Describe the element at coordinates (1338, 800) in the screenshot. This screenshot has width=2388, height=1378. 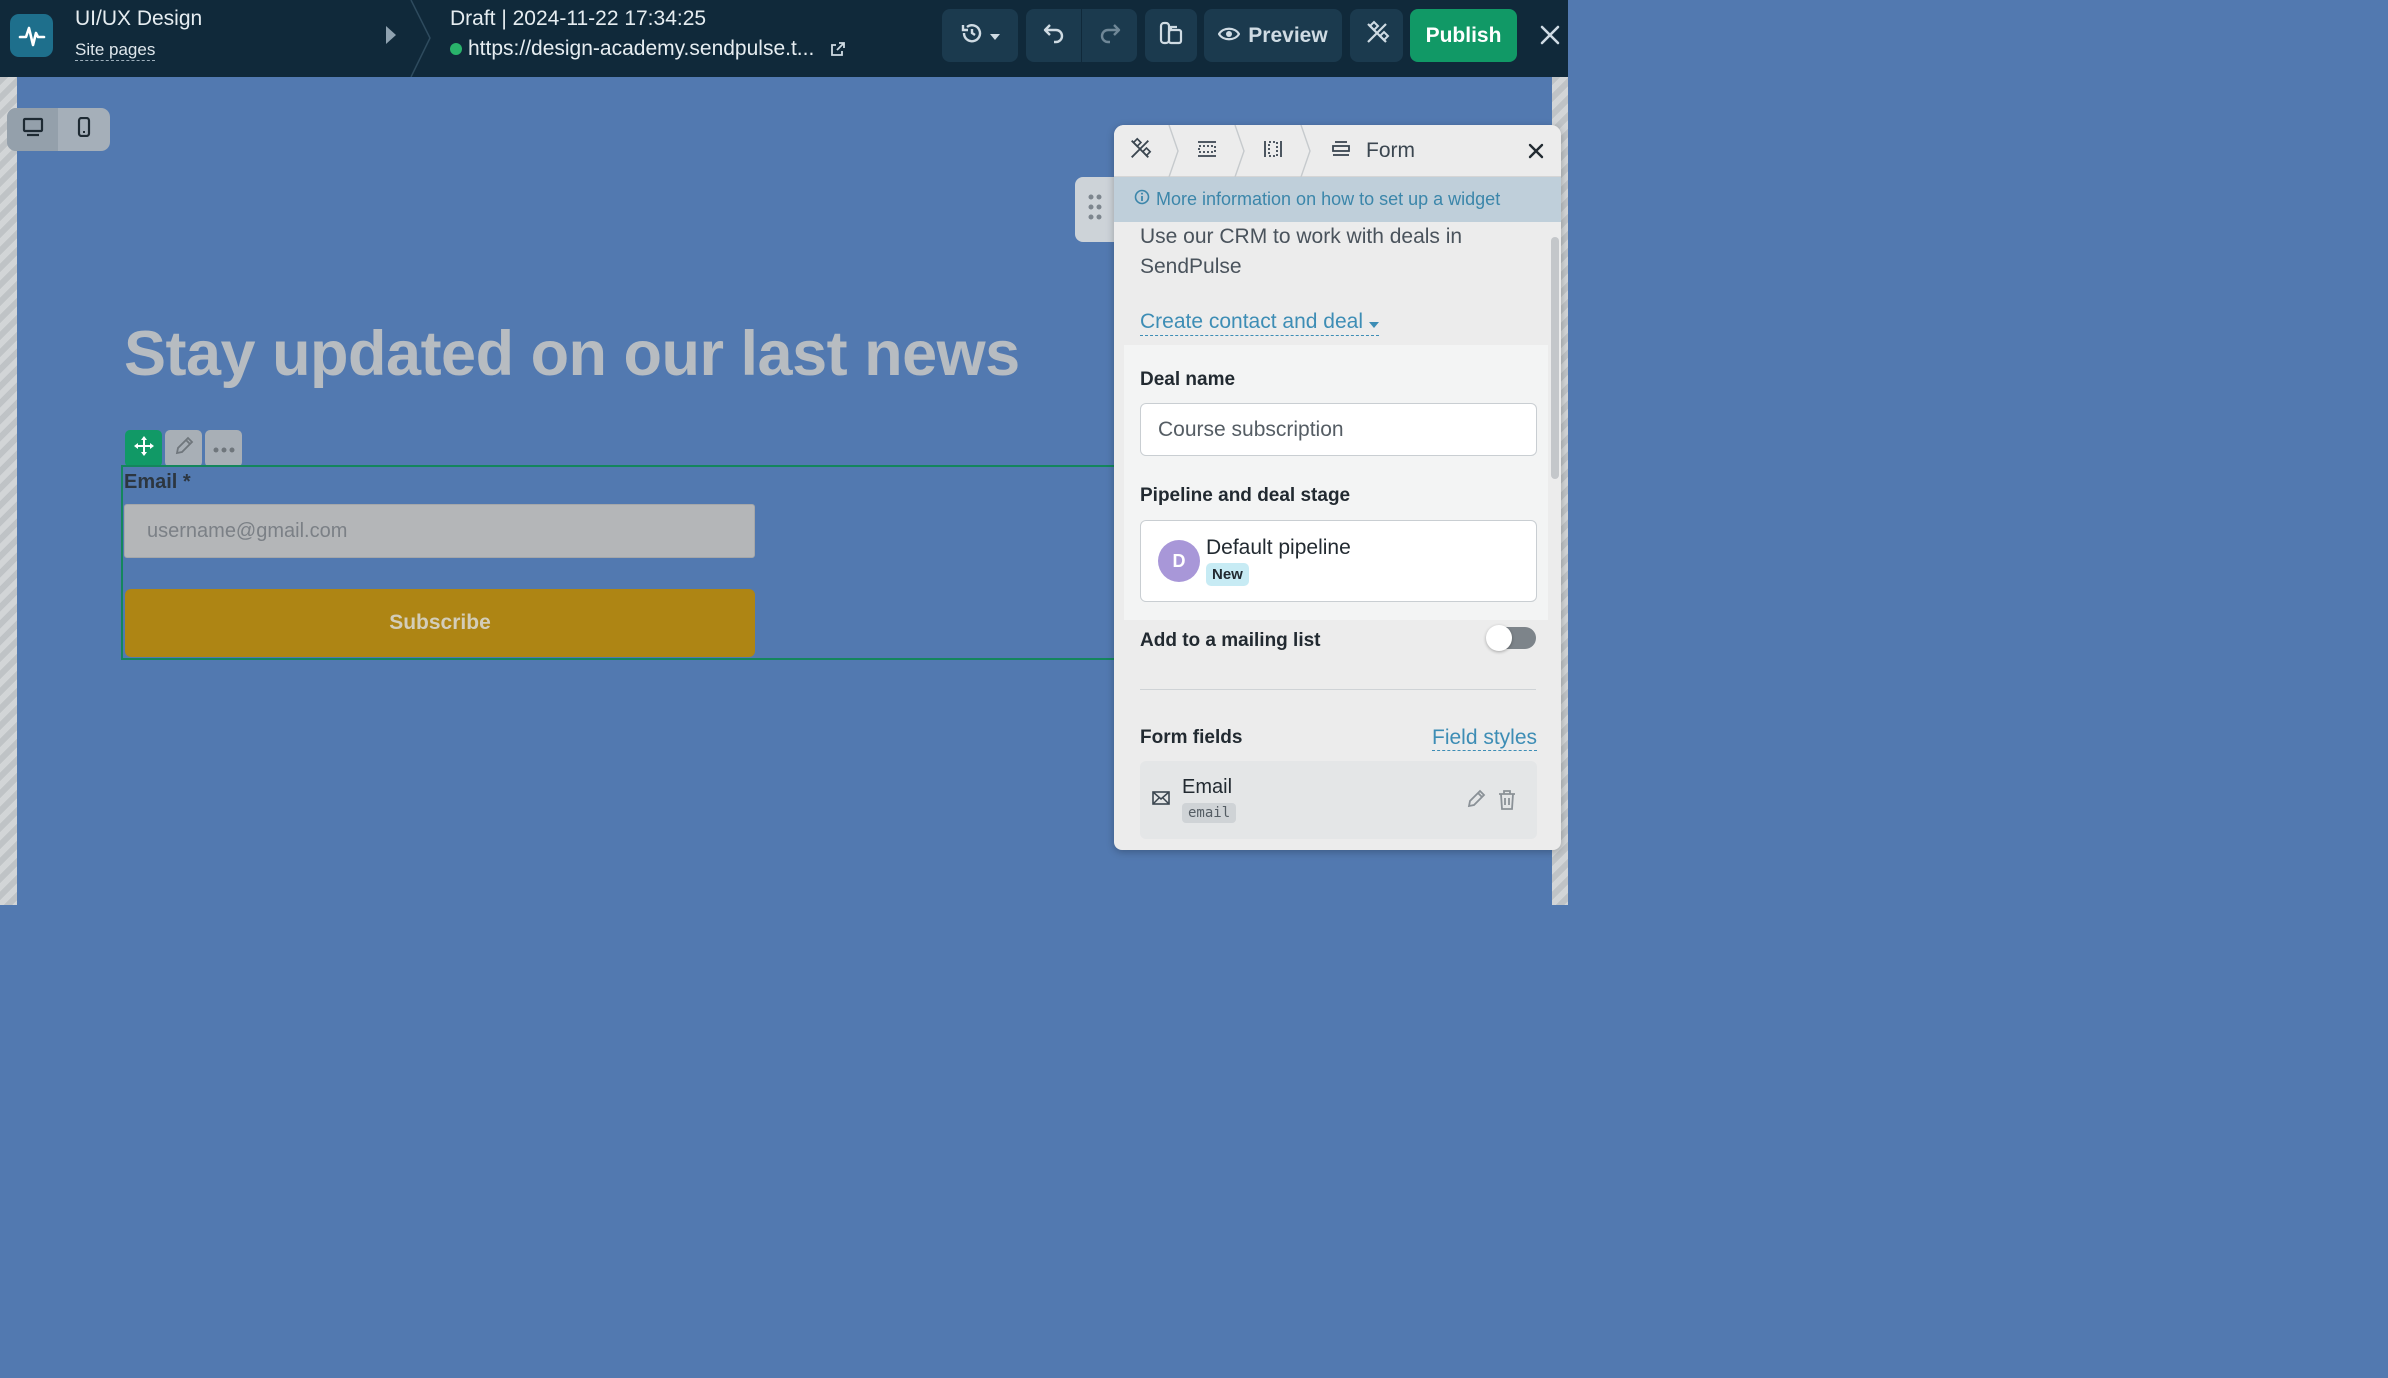
I see `form-field-item: Email email` at that location.